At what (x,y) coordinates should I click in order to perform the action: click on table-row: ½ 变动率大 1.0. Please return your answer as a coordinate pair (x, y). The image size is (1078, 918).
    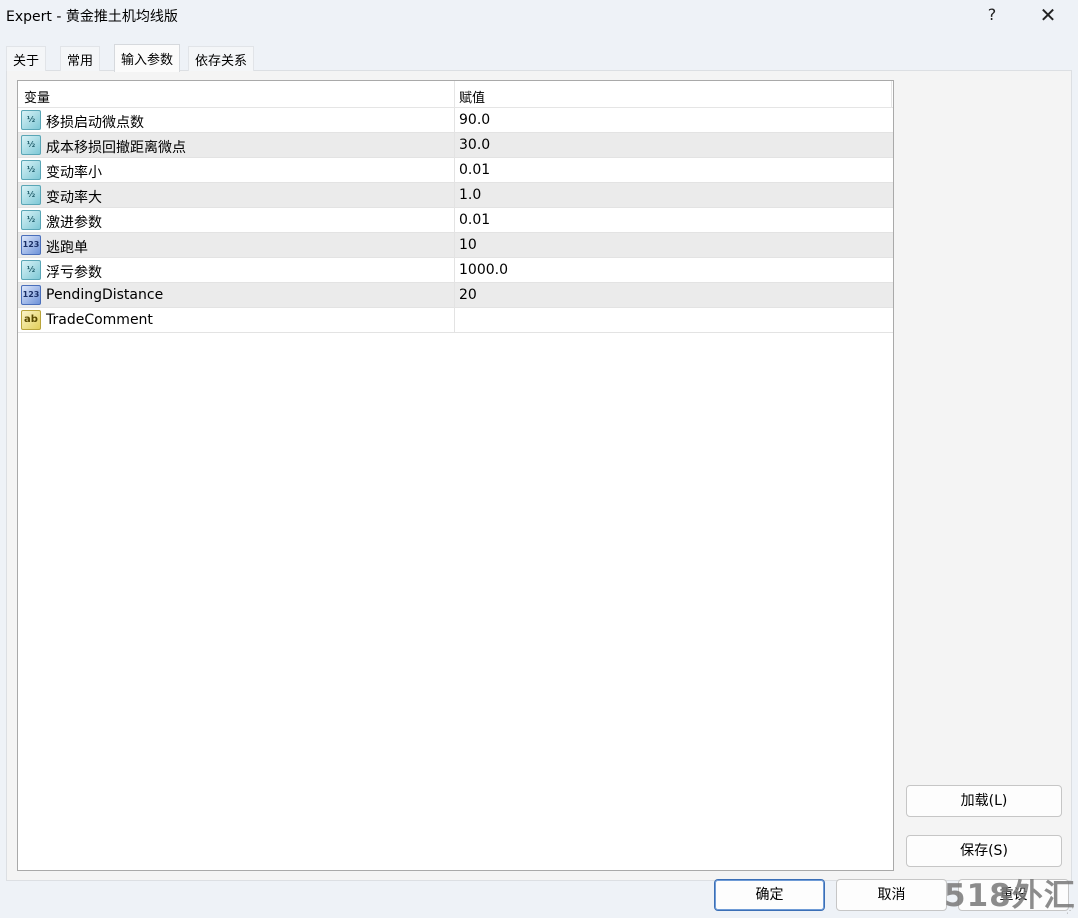
    Looking at the image, I should click on (455, 195).